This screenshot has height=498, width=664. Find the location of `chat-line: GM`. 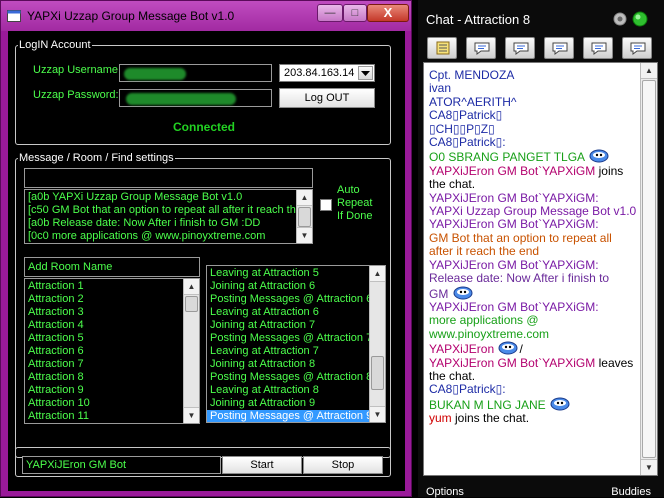

chat-line: GM is located at coordinates (534, 293).